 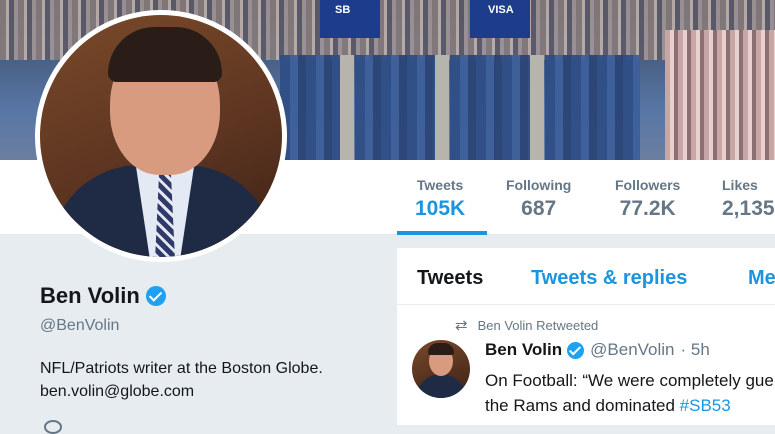 I want to click on tweet-header: Ben Volin @BenVolin · 5h, so click(x=597, y=350).